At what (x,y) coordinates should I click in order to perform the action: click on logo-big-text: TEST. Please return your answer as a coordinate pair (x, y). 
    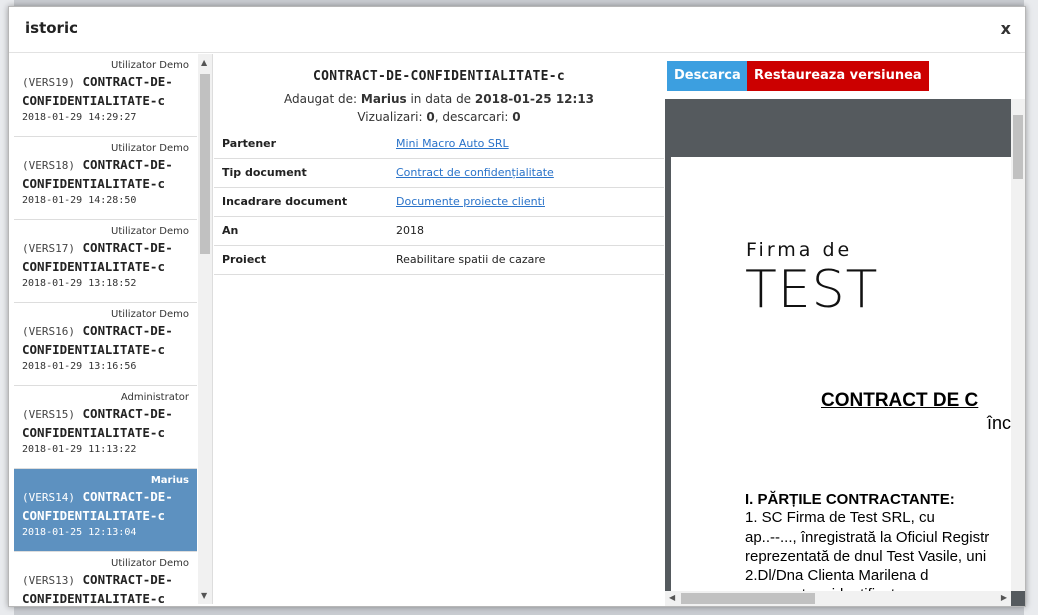
    Looking at the image, I should click on (812, 290).